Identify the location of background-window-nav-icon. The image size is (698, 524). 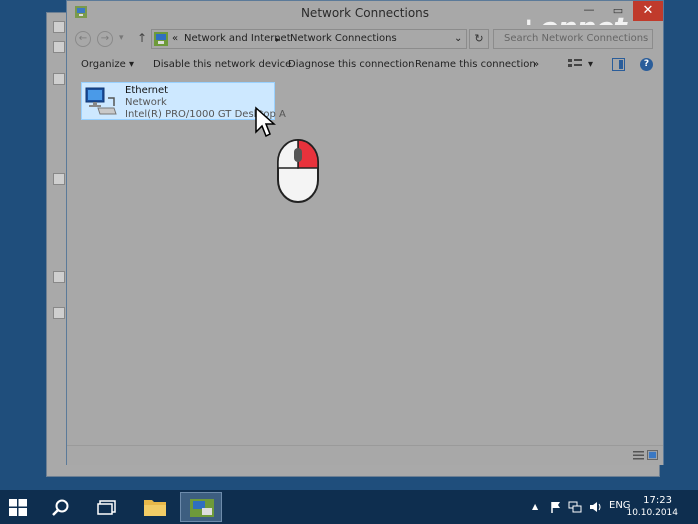
(59, 47).